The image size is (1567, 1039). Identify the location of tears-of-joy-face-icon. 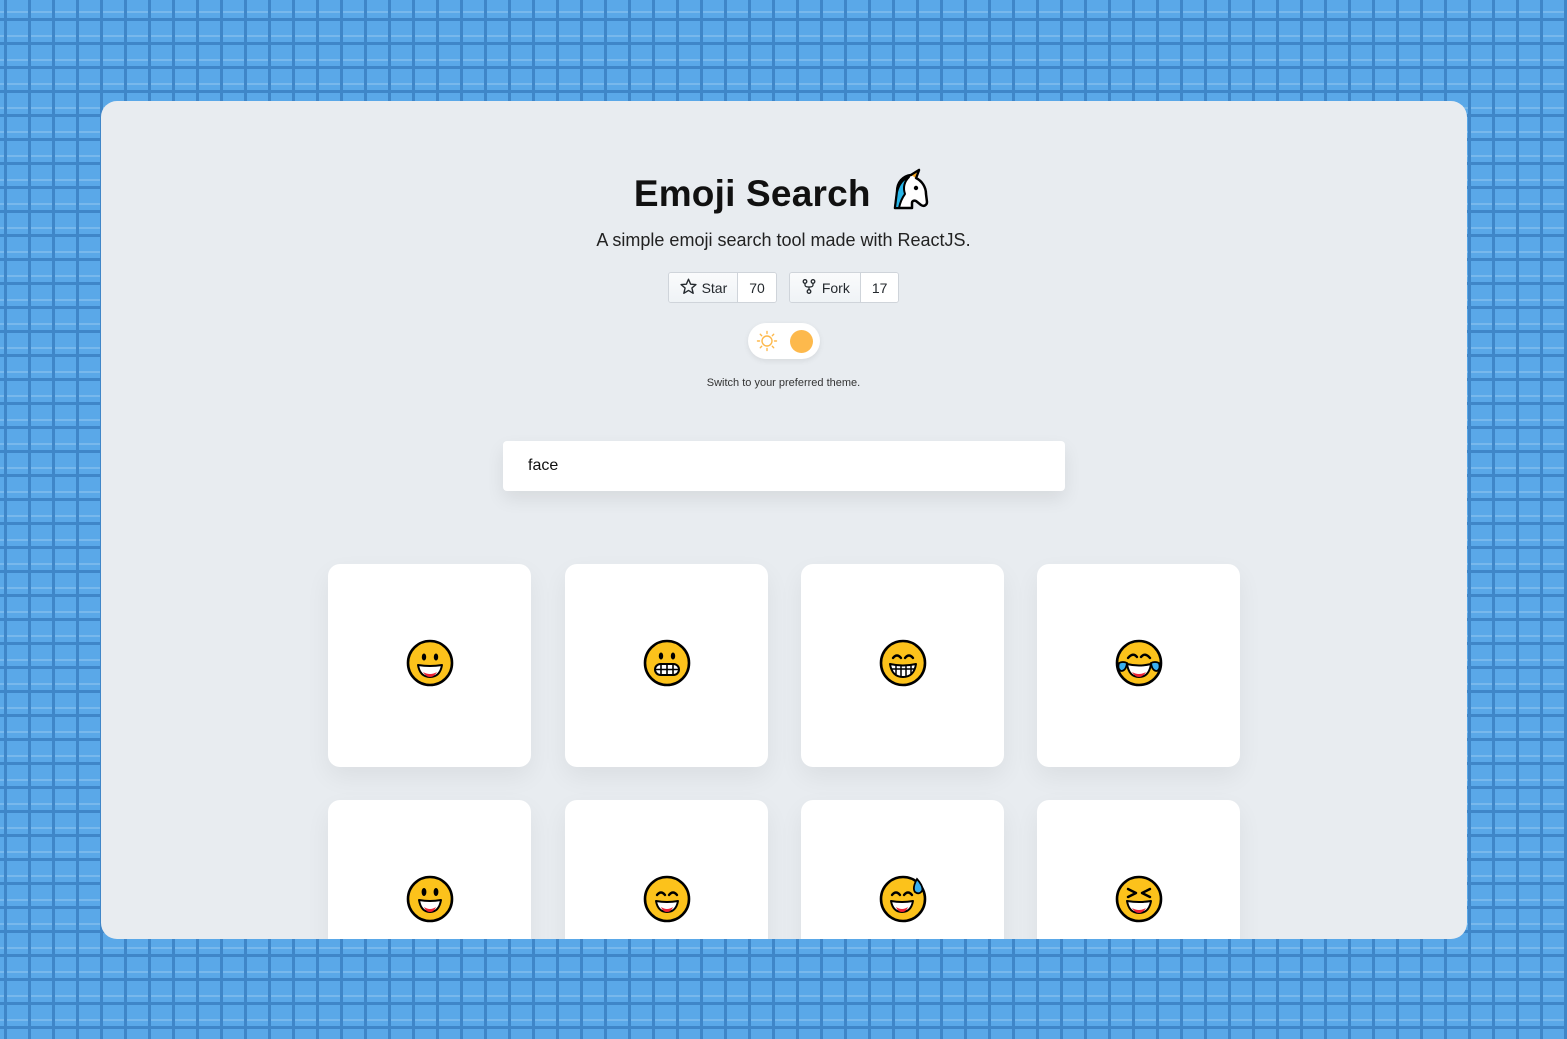
(1139, 665).